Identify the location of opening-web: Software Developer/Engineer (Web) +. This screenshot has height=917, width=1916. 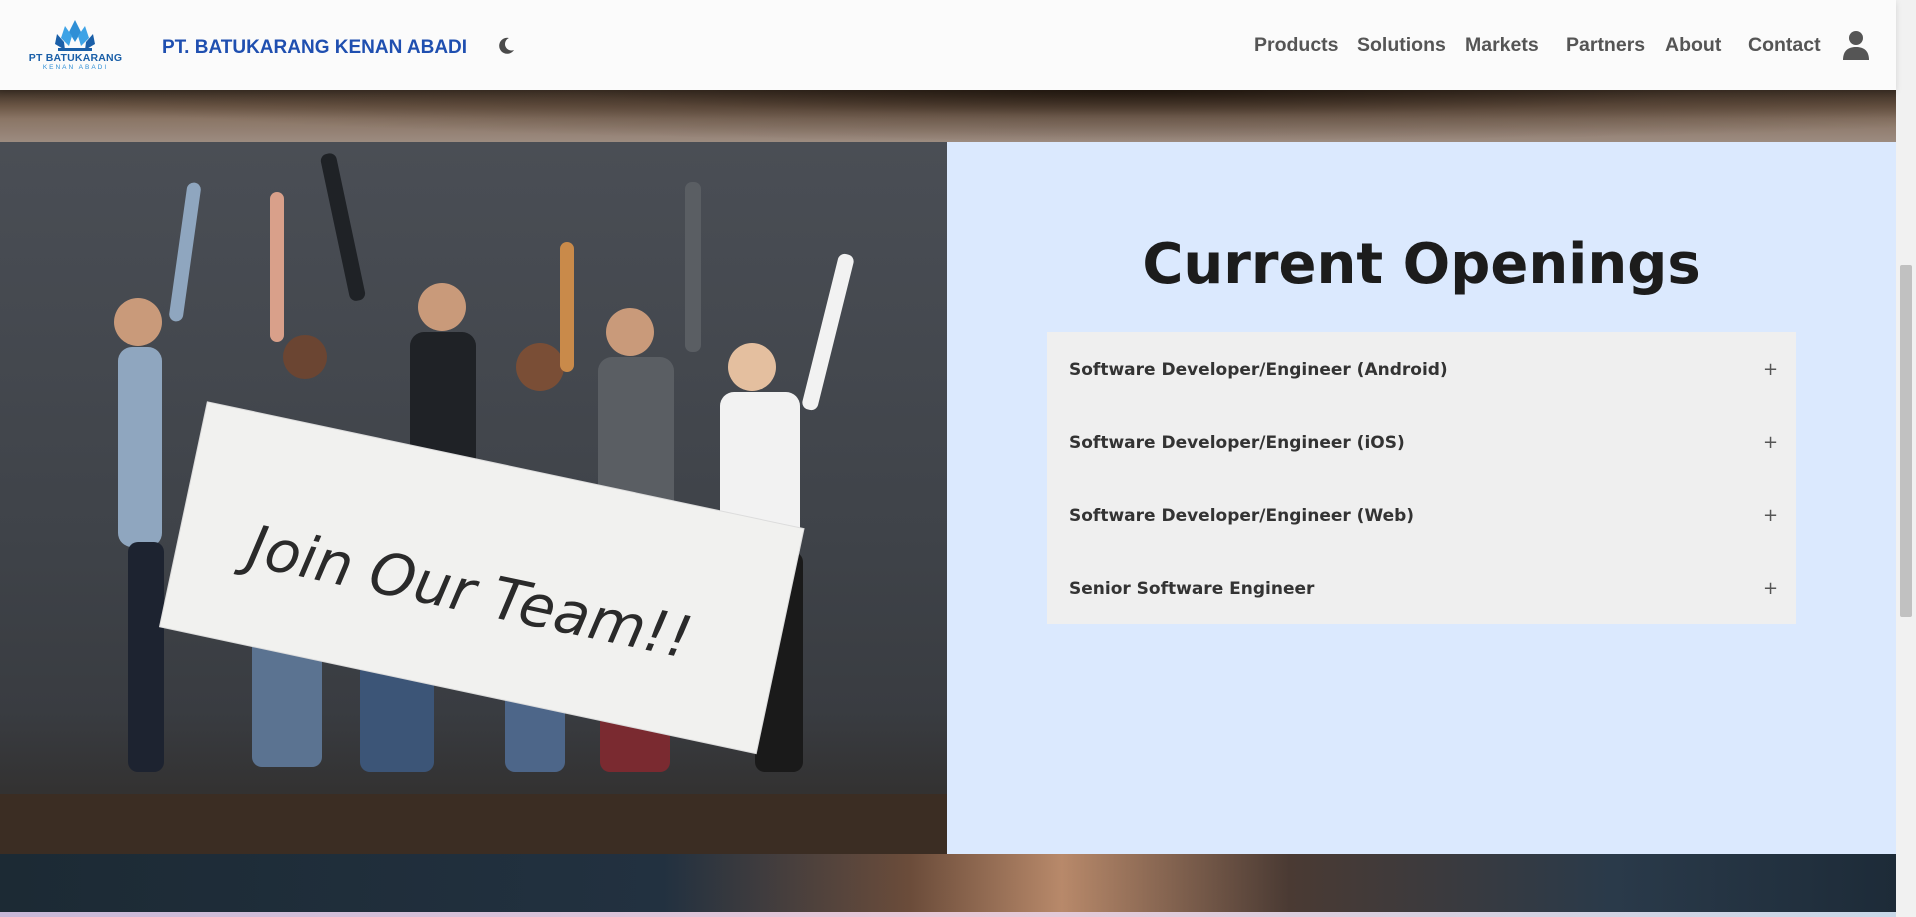
(1421, 514).